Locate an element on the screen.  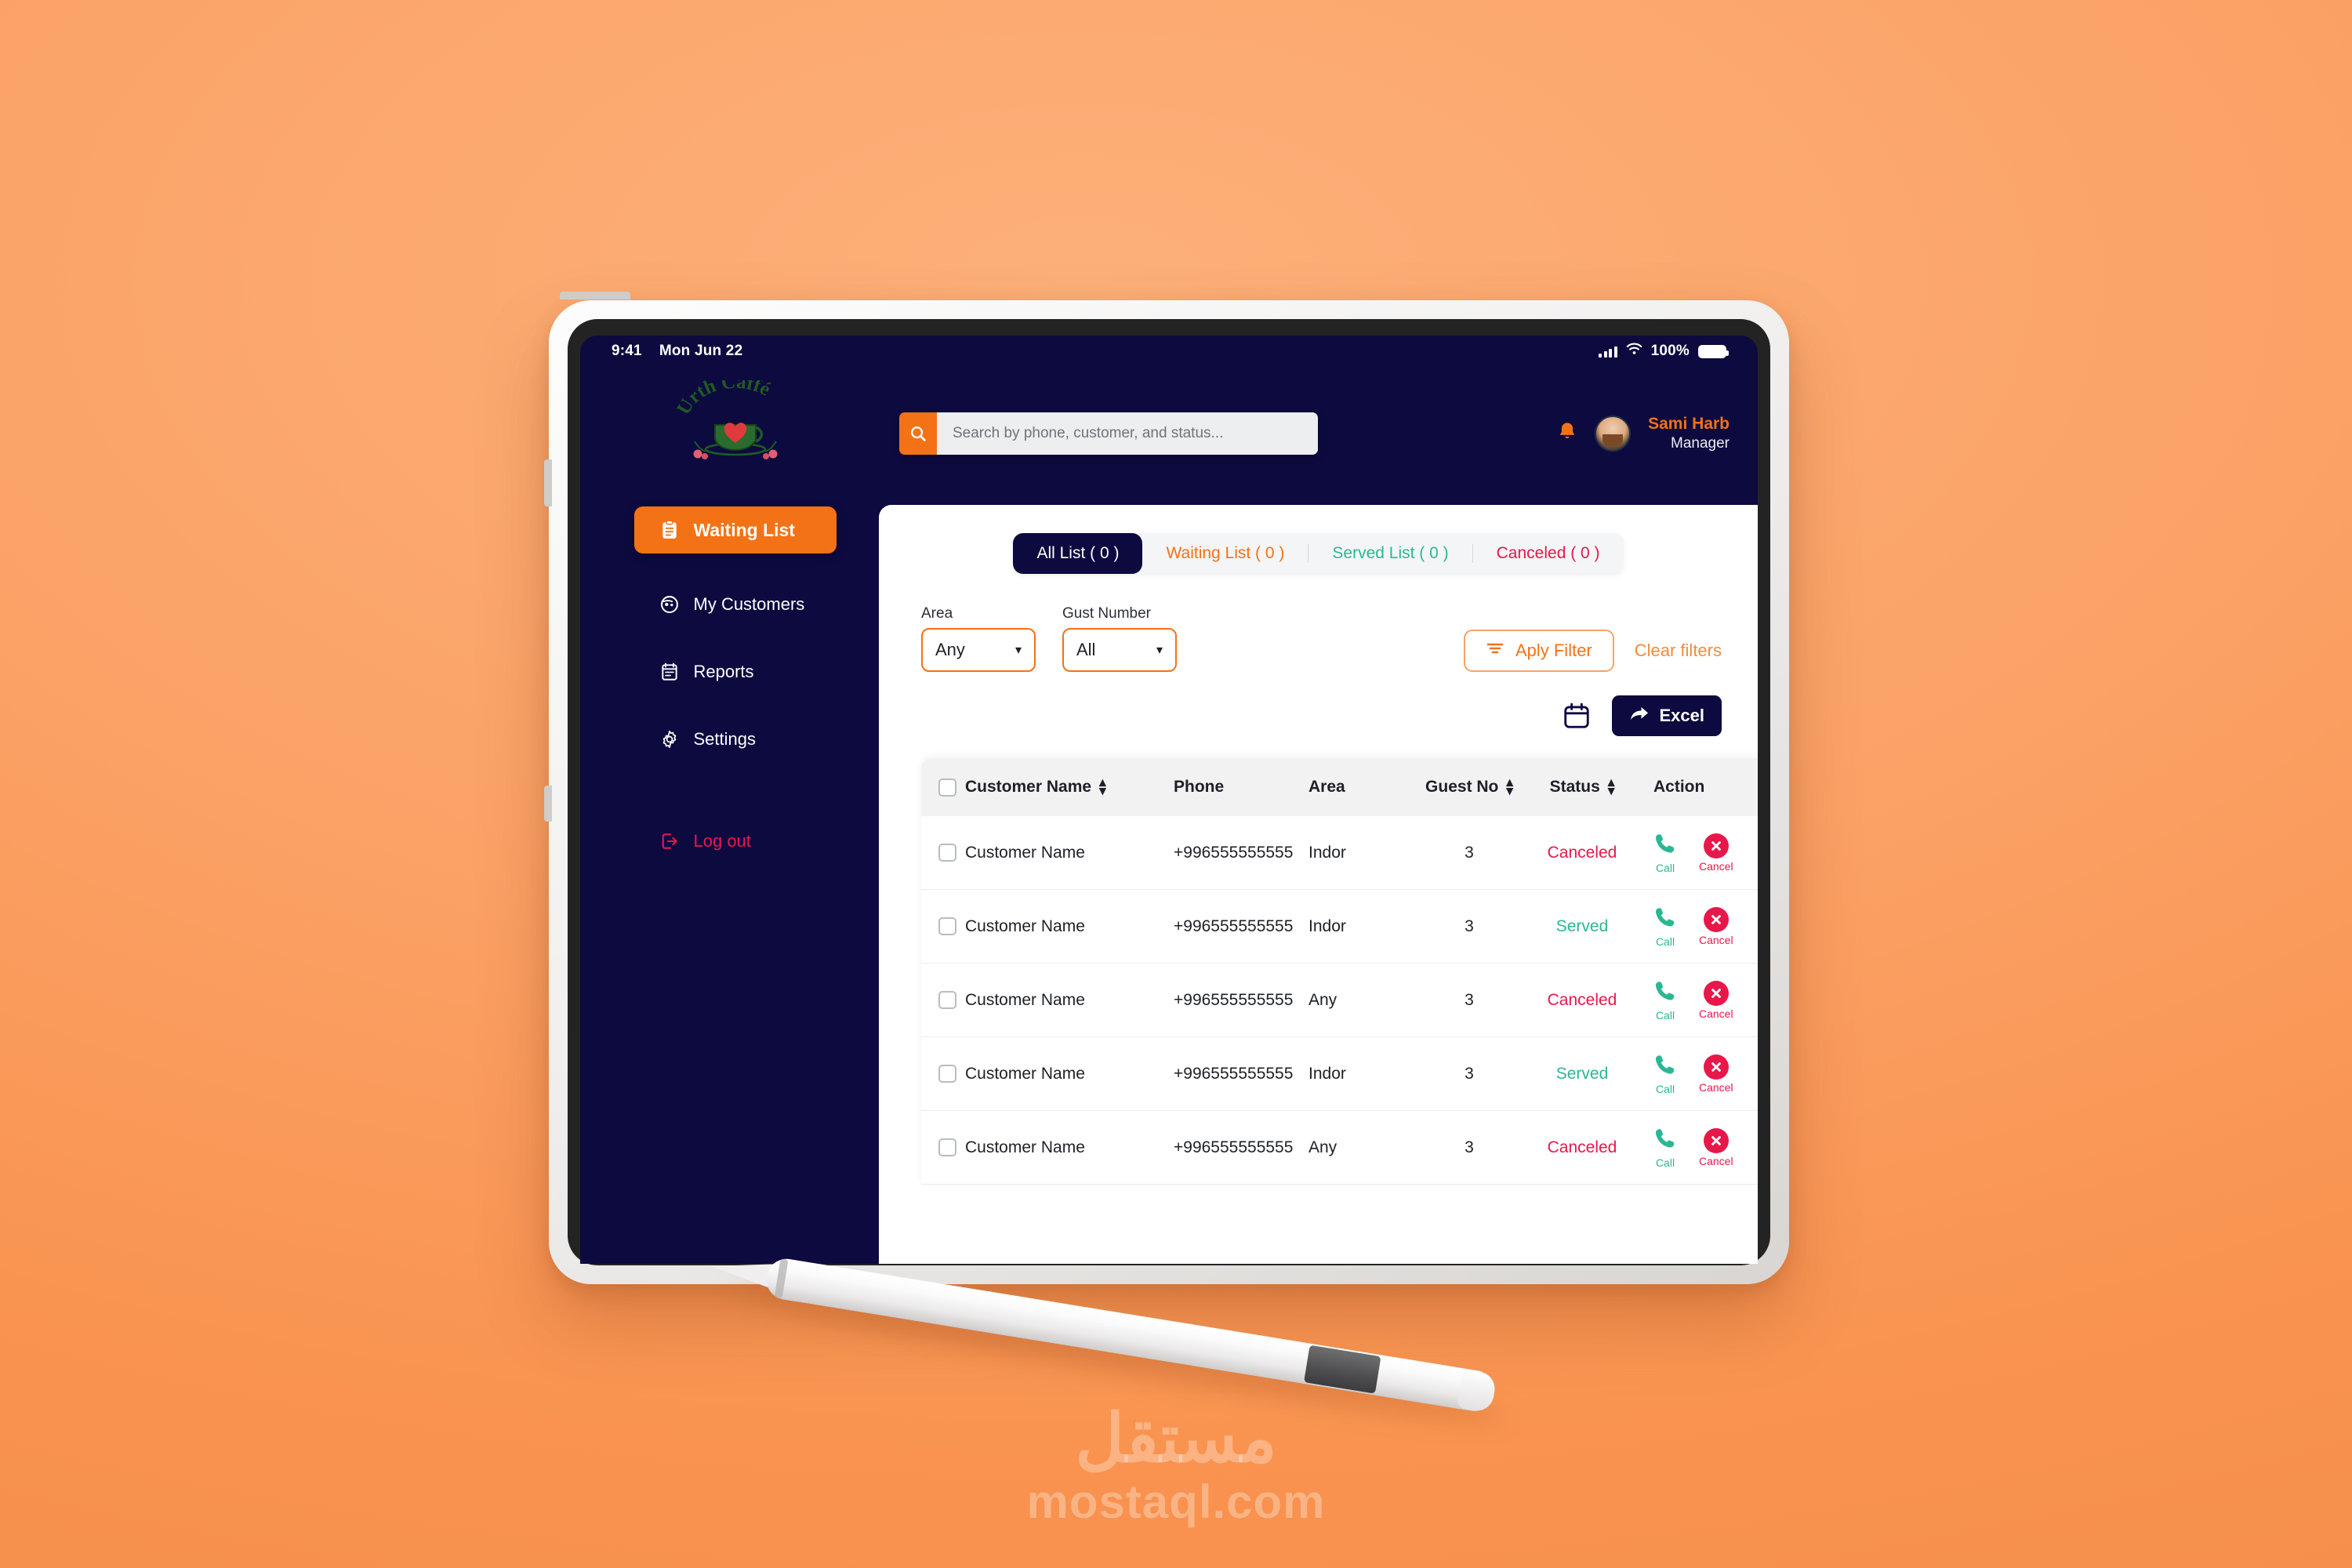
column-header-phone: Phone is located at coordinates (1241, 787).